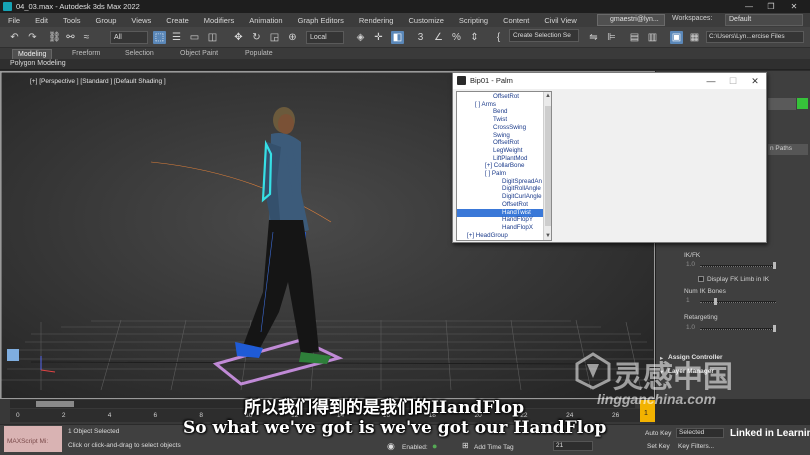  What do you see at coordinates (473, 20) in the screenshot?
I see `menu-scripting: Scripting` at bounding box center [473, 20].